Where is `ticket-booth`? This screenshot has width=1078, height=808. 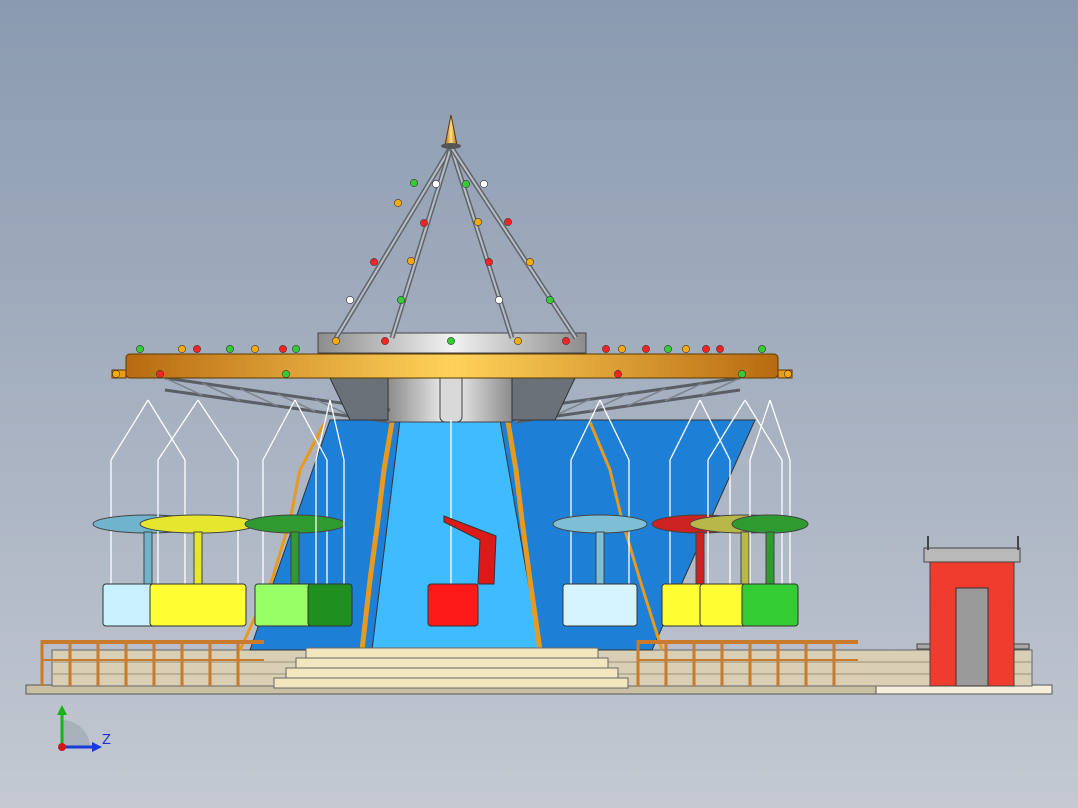 ticket-booth is located at coordinates (973, 611).